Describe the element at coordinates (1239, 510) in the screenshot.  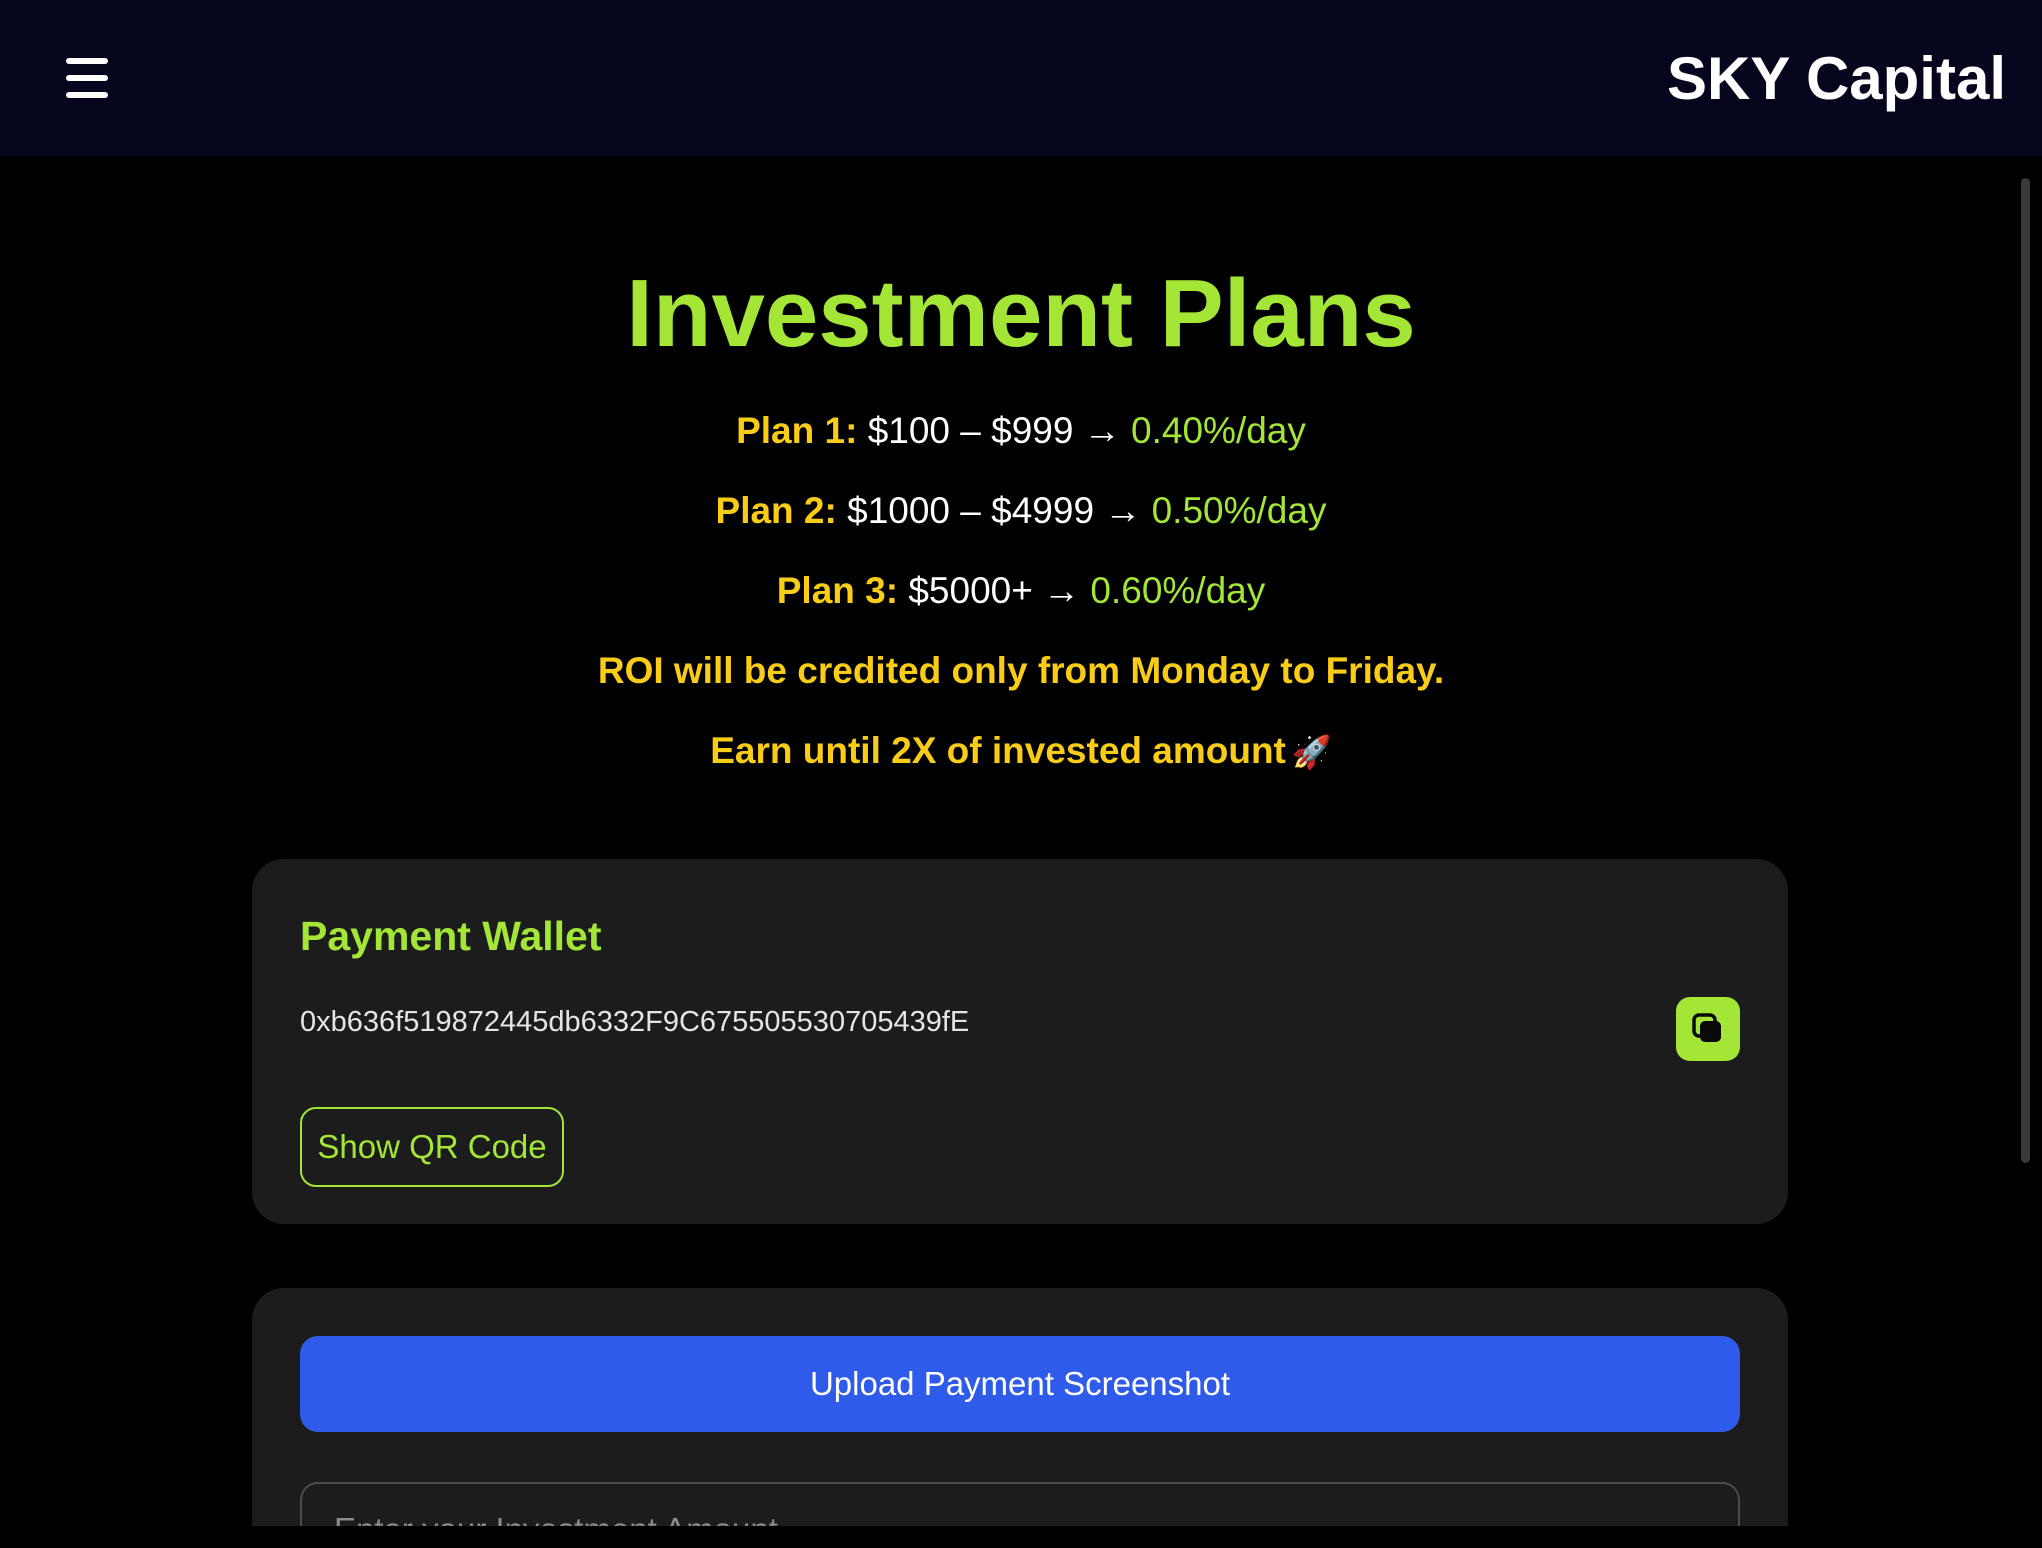
I see `plan-rate: 0.50%/day` at that location.